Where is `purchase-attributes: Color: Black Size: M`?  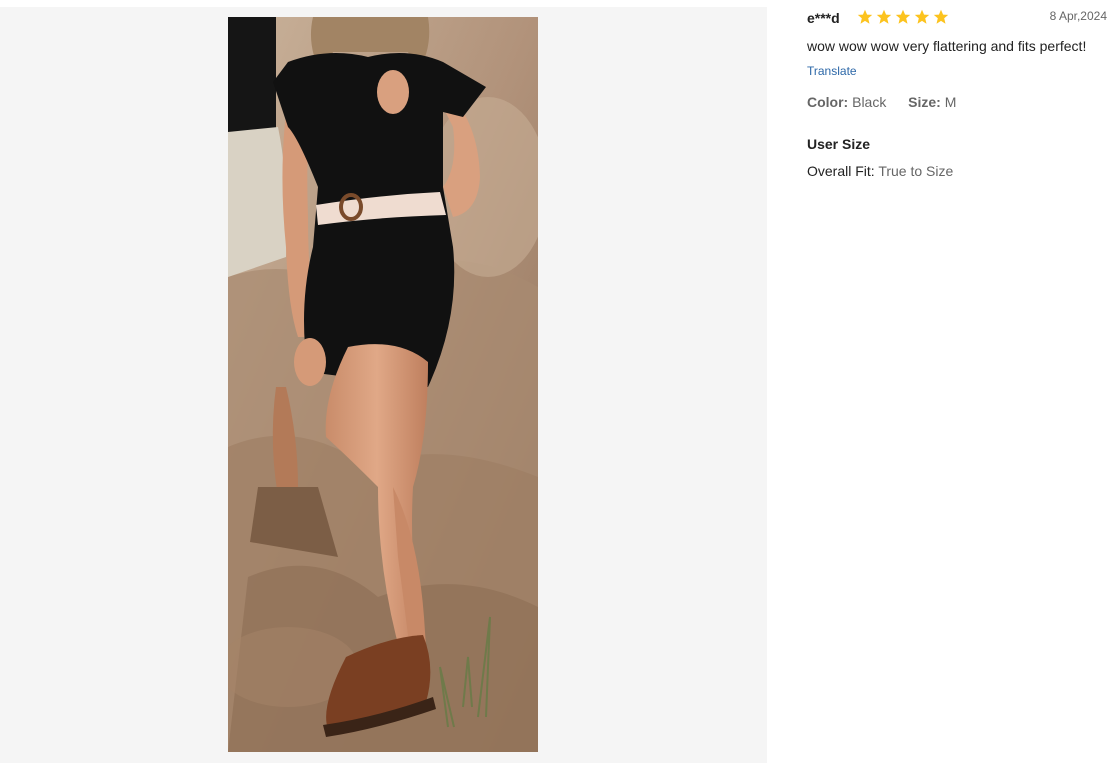
purchase-attributes: Color: Black Size: M is located at coordinates (881, 102).